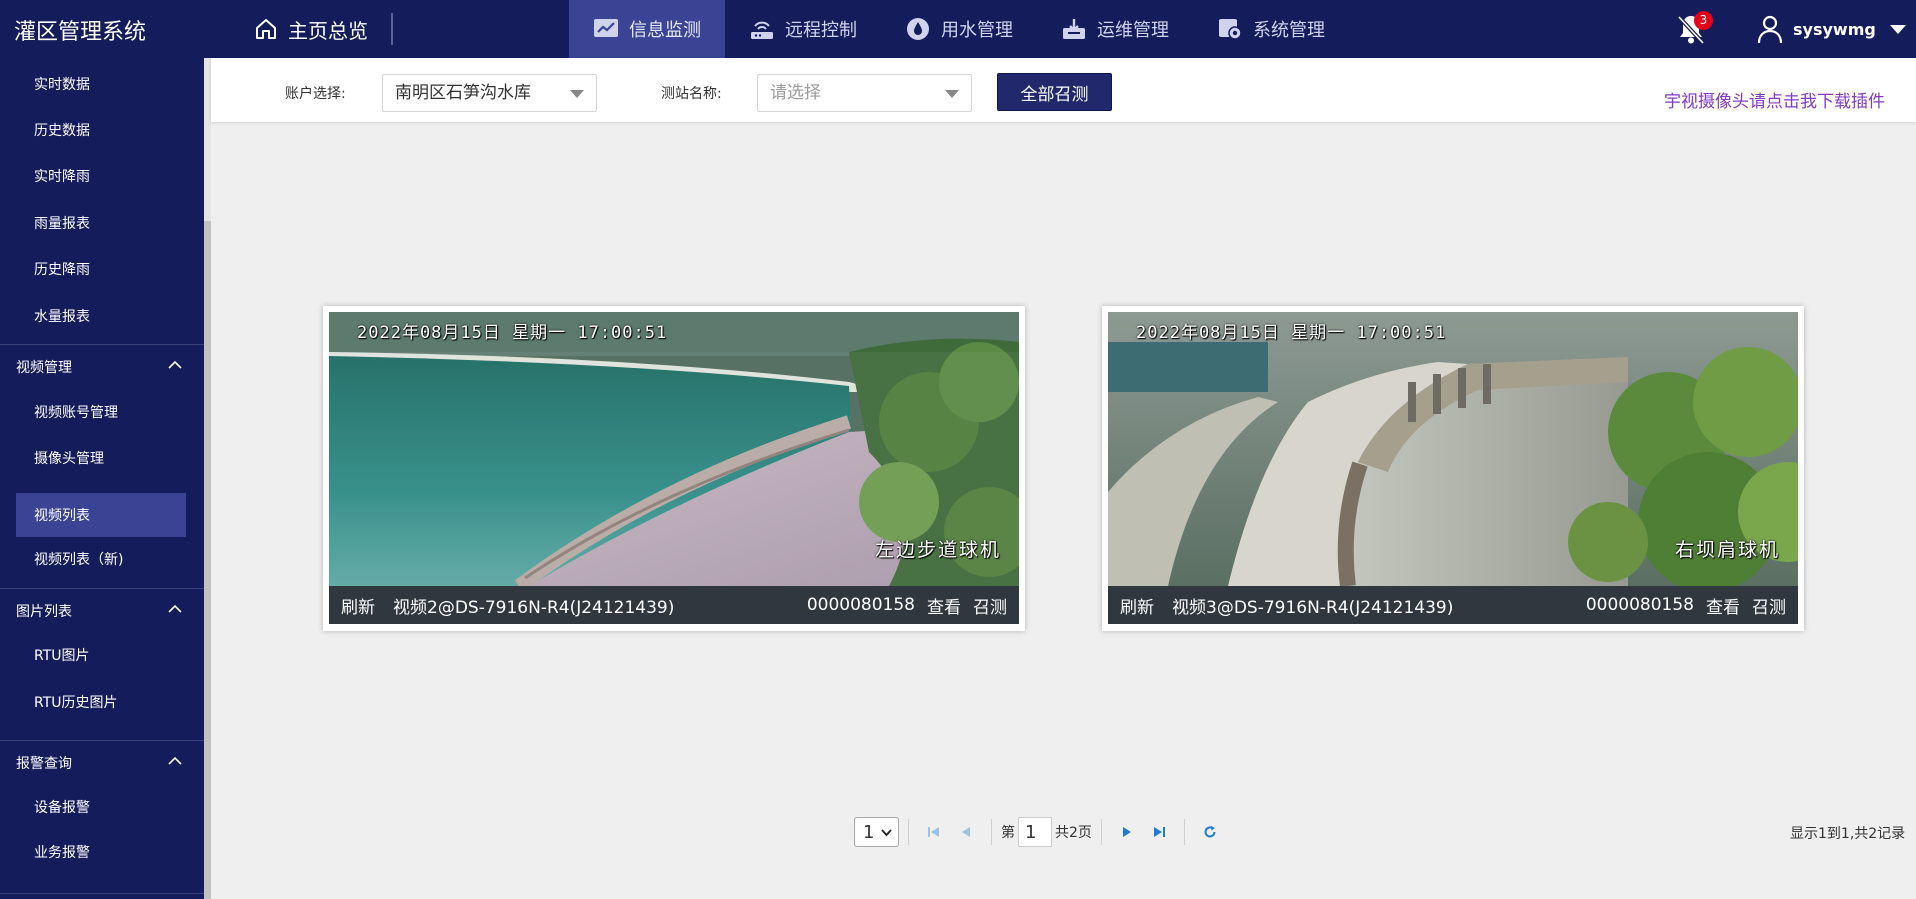 The image size is (1916, 899). What do you see at coordinates (977, 30) in the screenshot?
I see `nav-water-management-label: 用水管理` at bounding box center [977, 30].